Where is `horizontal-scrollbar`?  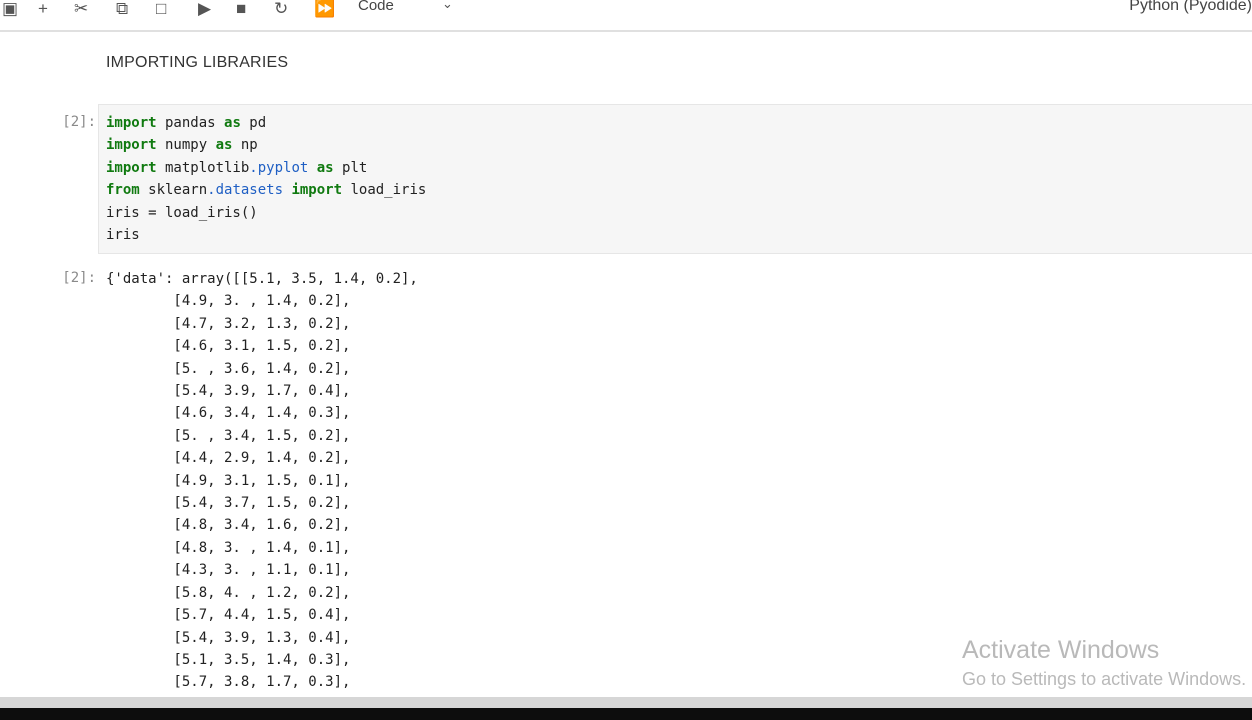
horizontal-scrollbar is located at coordinates (626, 702).